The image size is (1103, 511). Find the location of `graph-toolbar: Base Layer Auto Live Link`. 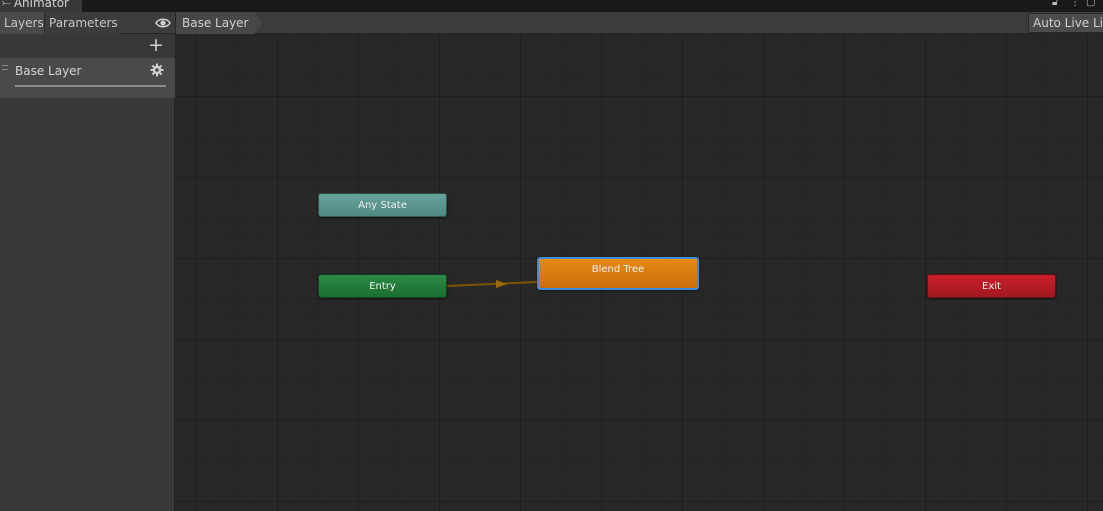

graph-toolbar: Base Layer Auto Live Link is located at coordinates (639, 23).